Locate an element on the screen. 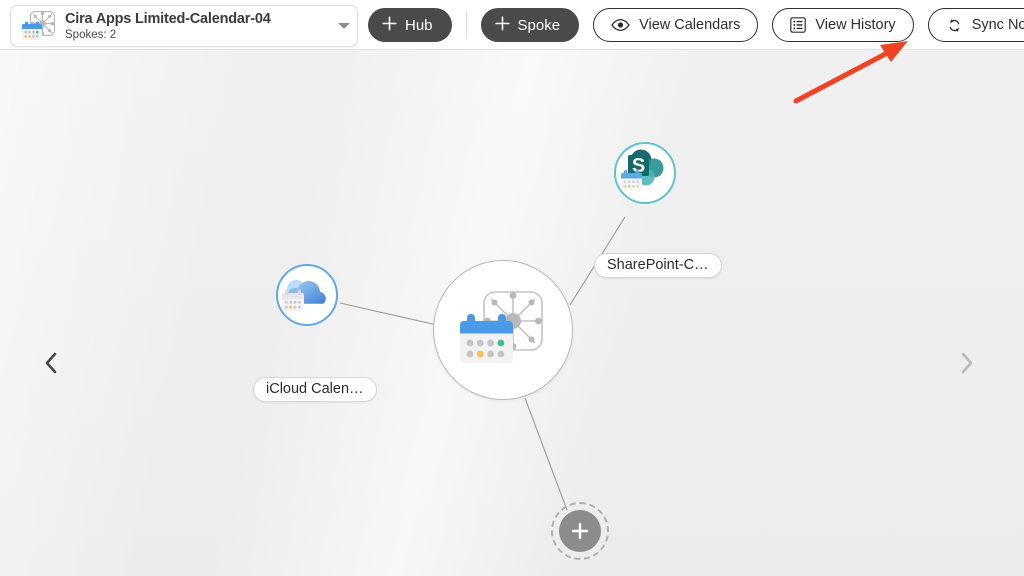 The height and width of the screenshot is (576, 1024). view-history-label: View History is located at coordinates (855, 24).